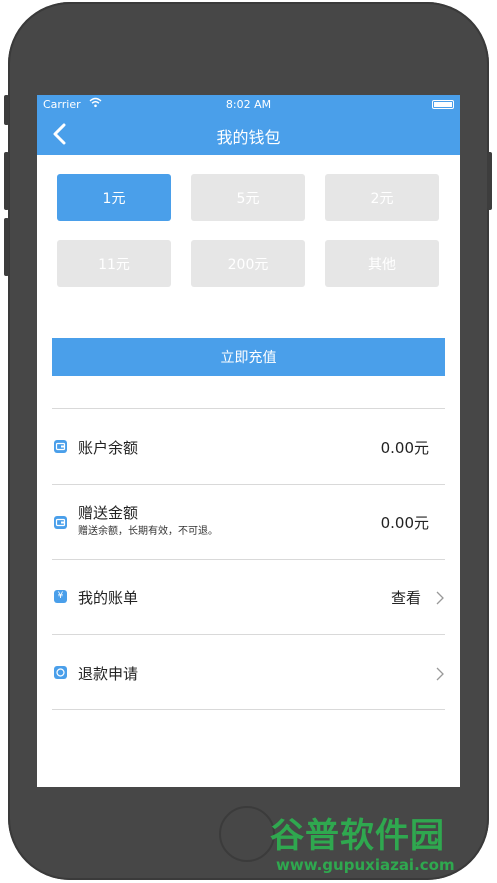  I want to click on volume-up-button, so click(6, 181).